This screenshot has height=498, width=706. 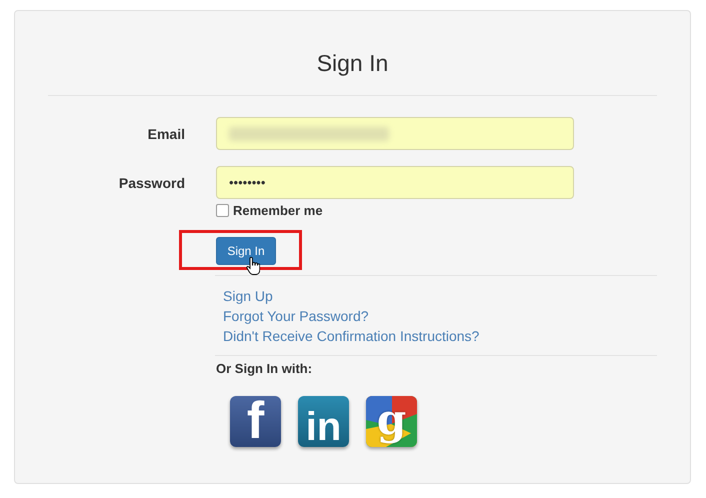 What do you see at coordinates (152, 182) in the screenshot?
I see `field-label: Password` at bounding box center [152, 182].